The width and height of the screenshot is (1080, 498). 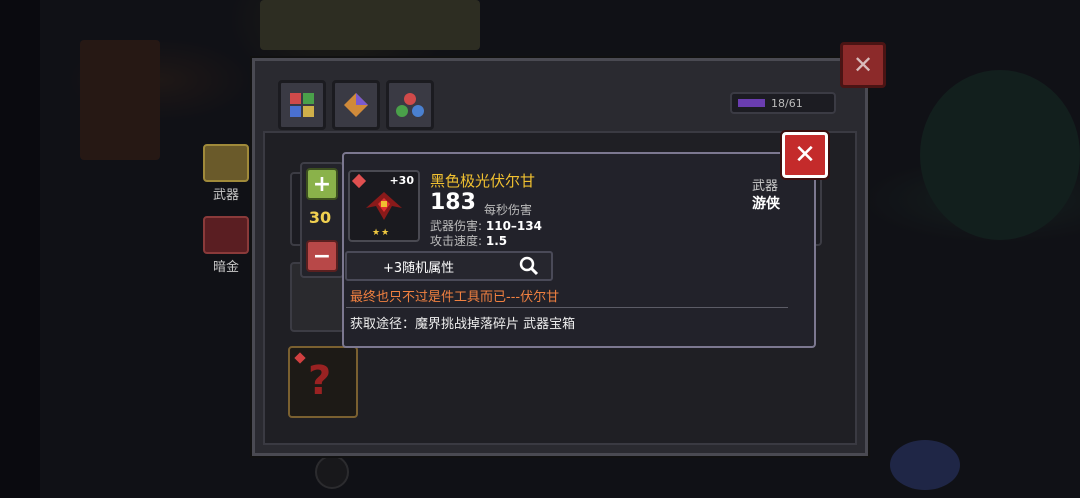 I want to click on weapon-name: 黑色极光伏尔甘, so click(x=483, y=181).